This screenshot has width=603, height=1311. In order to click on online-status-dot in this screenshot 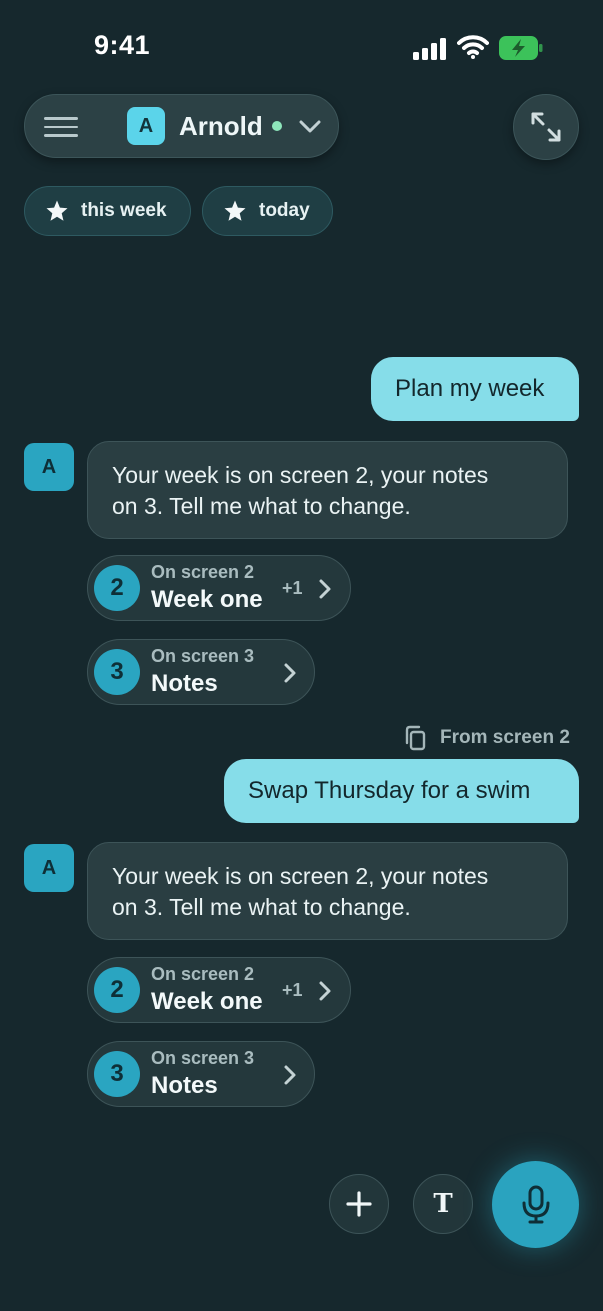, I will do `click(277, 126)`.